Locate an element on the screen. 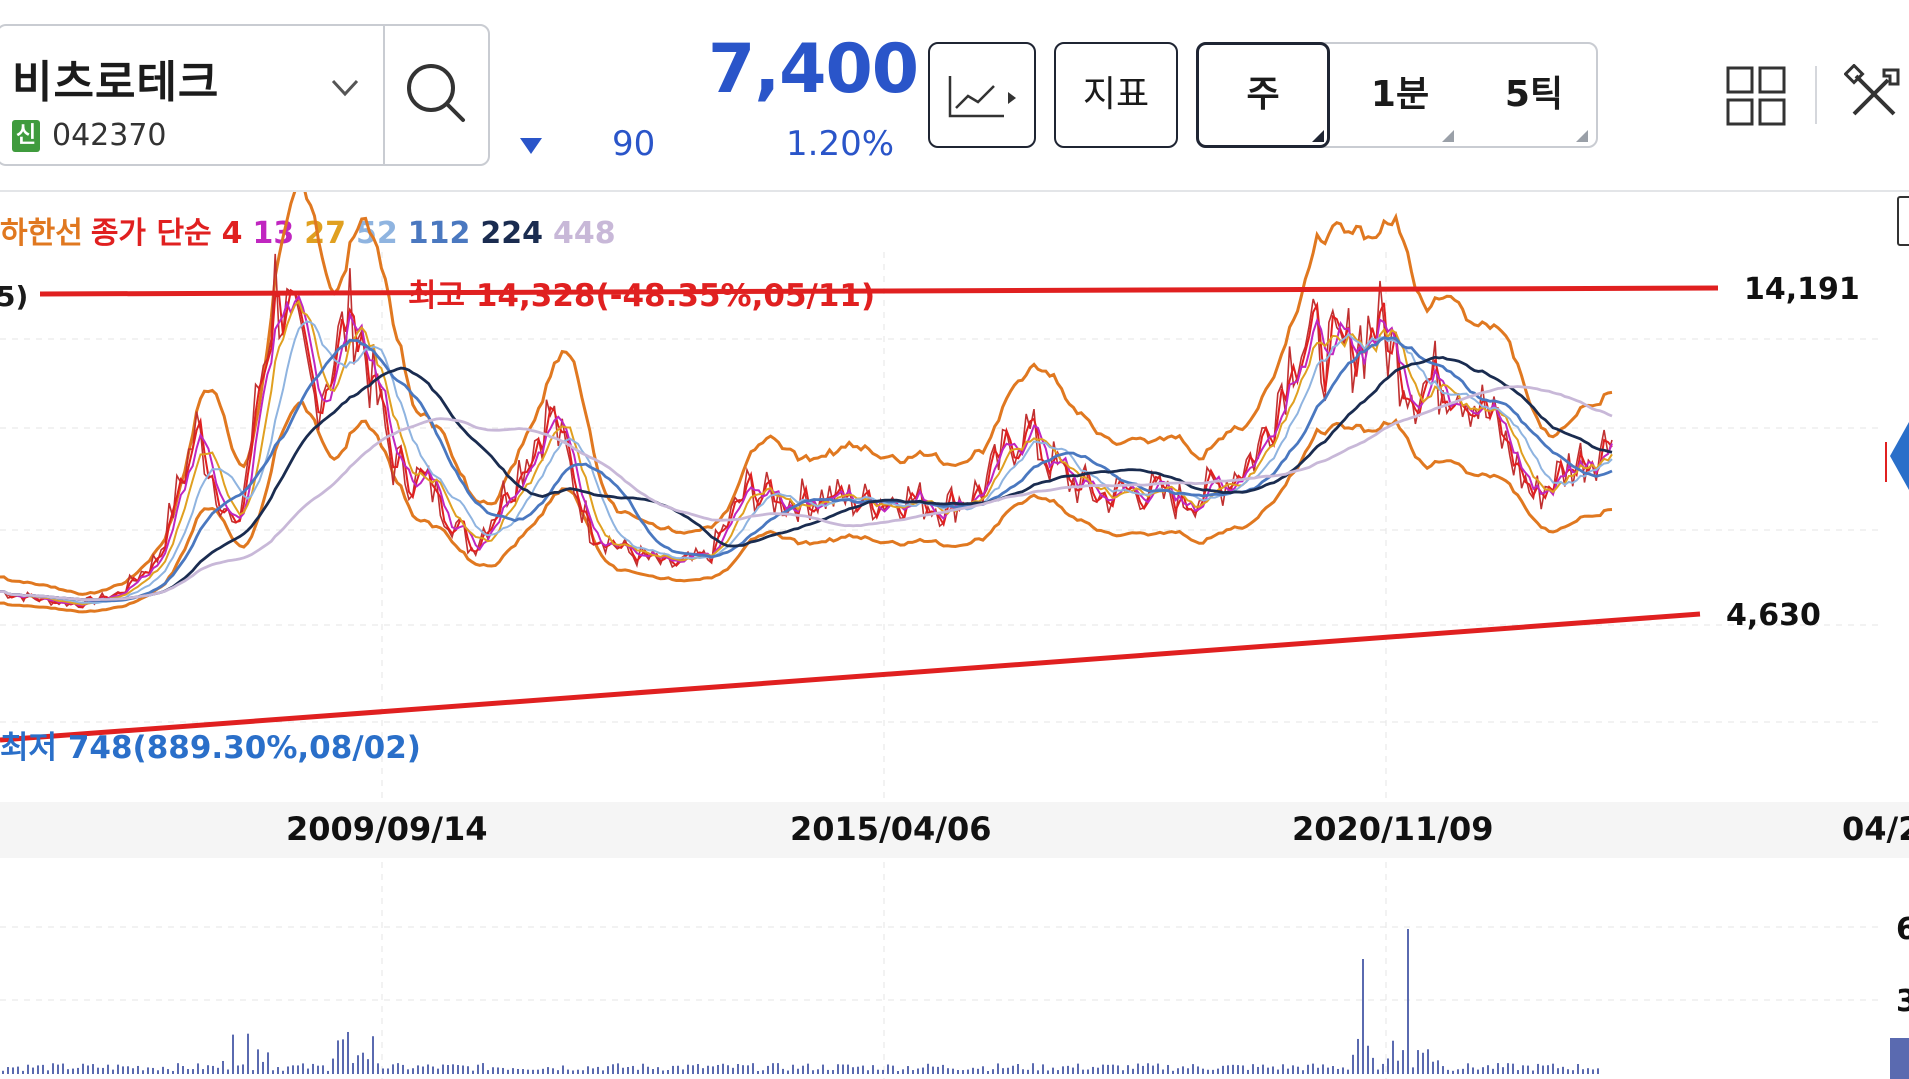  indicator-button: 지표 is located at coordinates (1116, 95).